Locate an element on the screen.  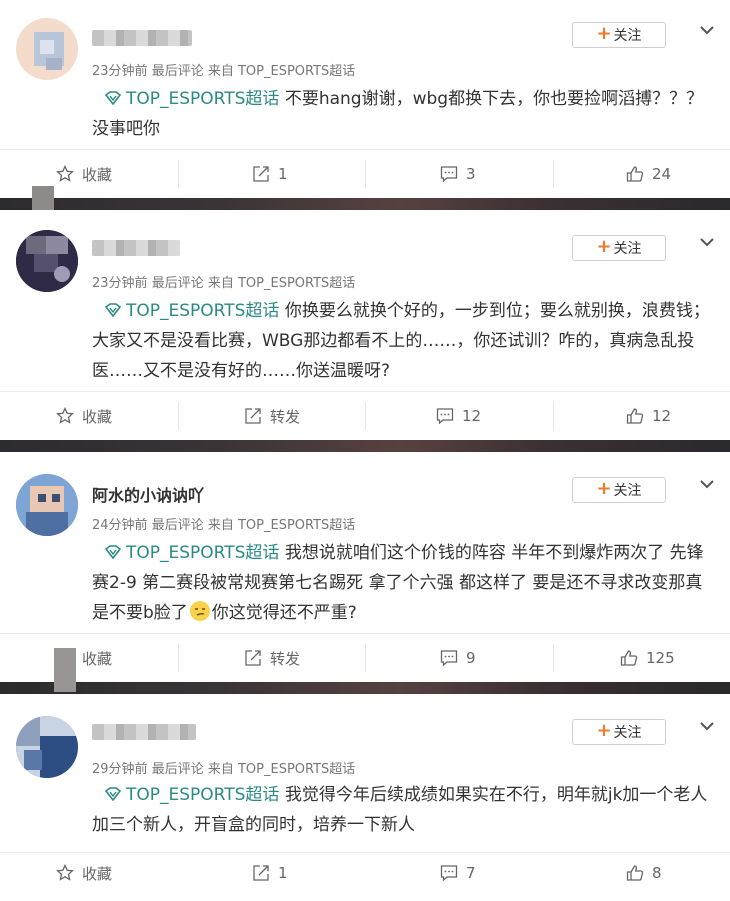
comment-button: 3 is located at coordinates (458, 174).